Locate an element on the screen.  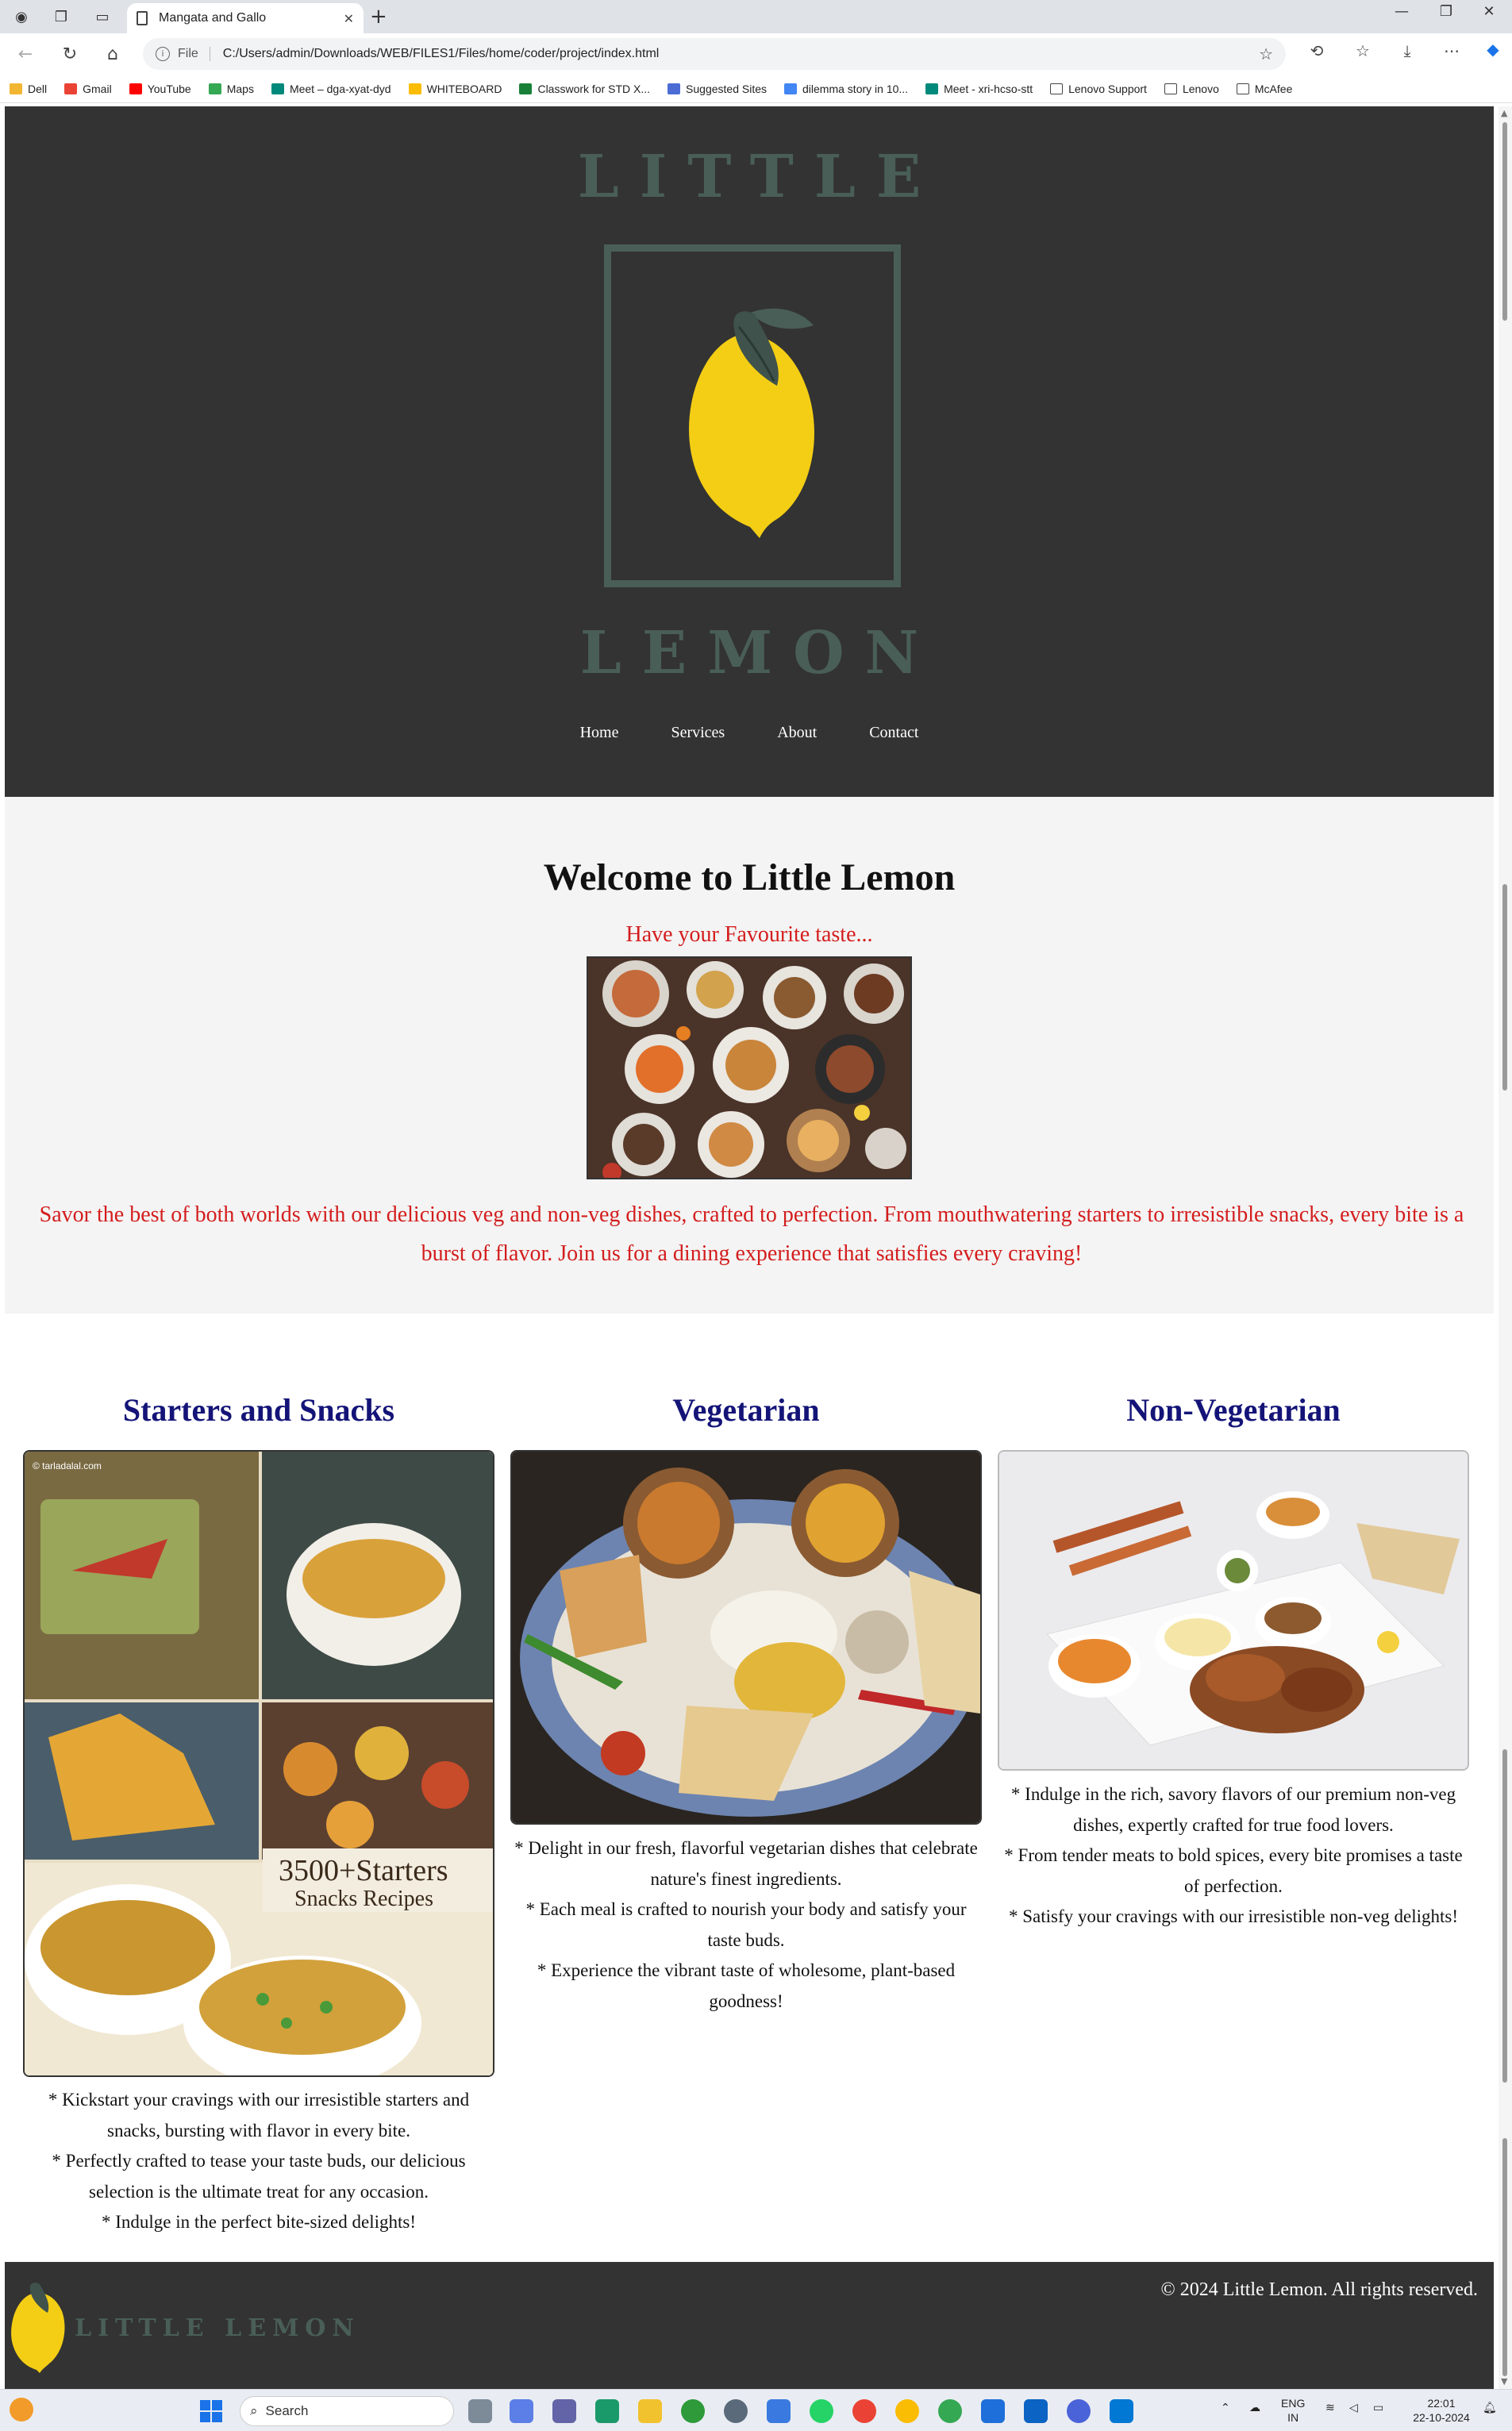
bookmark-meet-2: Meet - xri-hcso-stt is located at coordinates (979, 89).